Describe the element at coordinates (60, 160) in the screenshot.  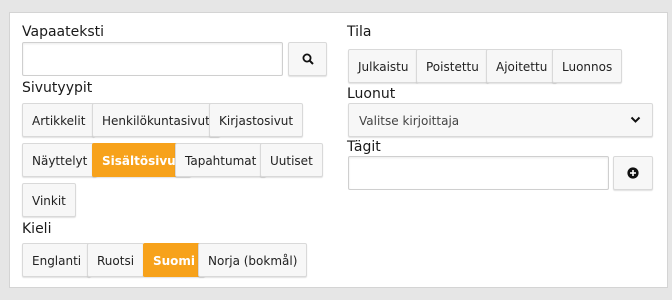
I see `pagetype-button-nayttelyt: Näyttelyt` at that location.